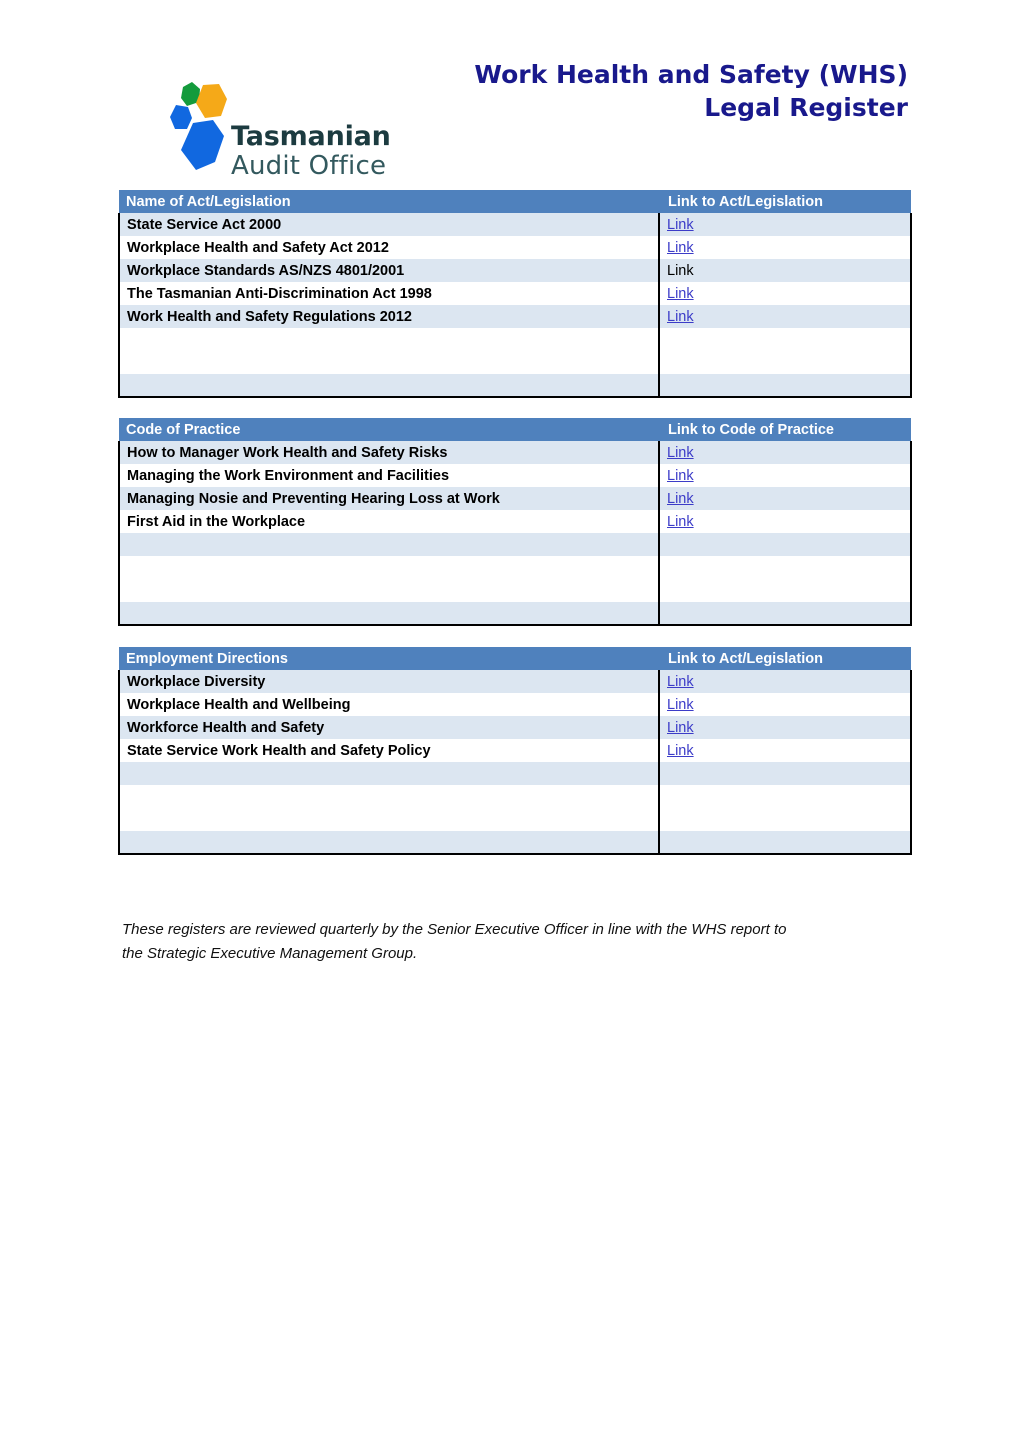 This screenshot has width=1020, height=1443. I want to click on column-header-name: Code of Practice, so click(389, 429).